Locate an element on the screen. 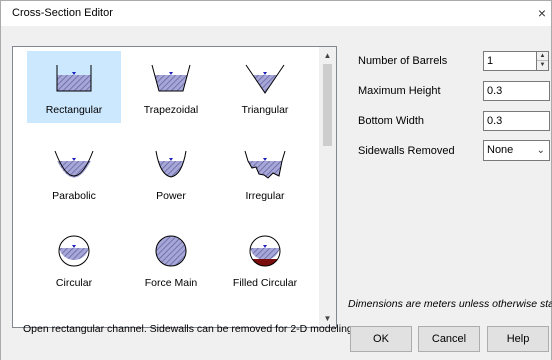 The image size is (552, 360). shape-label: Circular is located at coordinates (74, 283).